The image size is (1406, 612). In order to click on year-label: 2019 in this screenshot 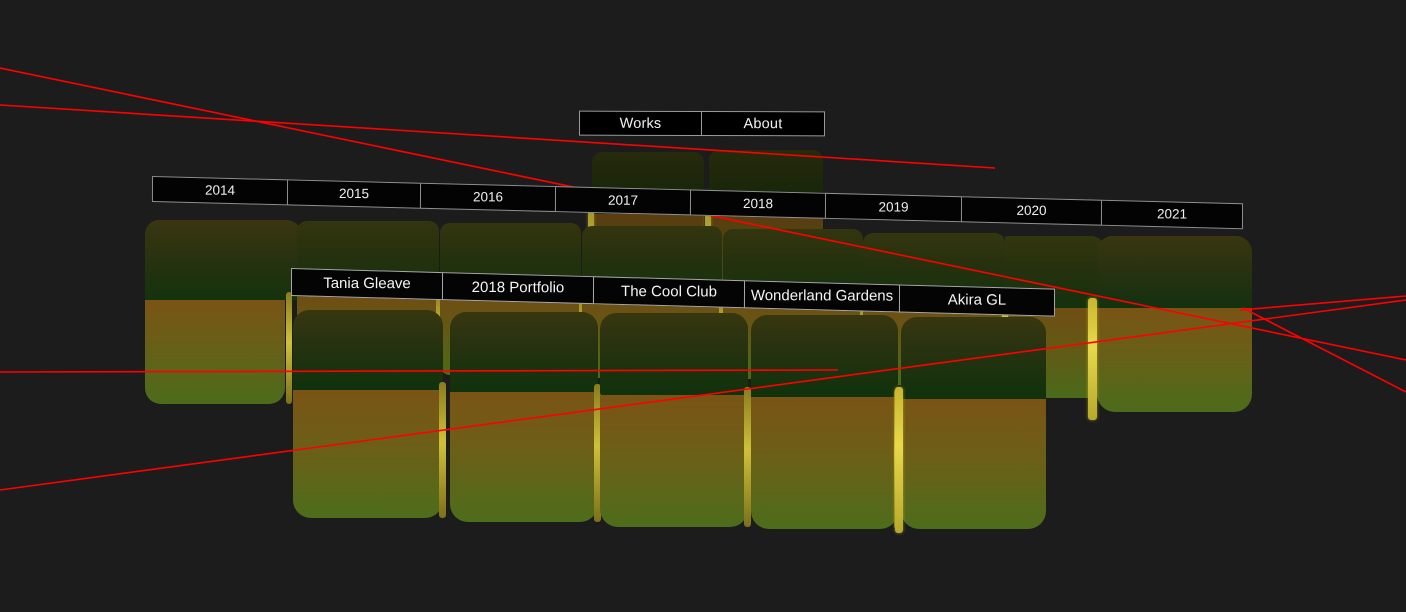, I will do `click(893, 207)`.